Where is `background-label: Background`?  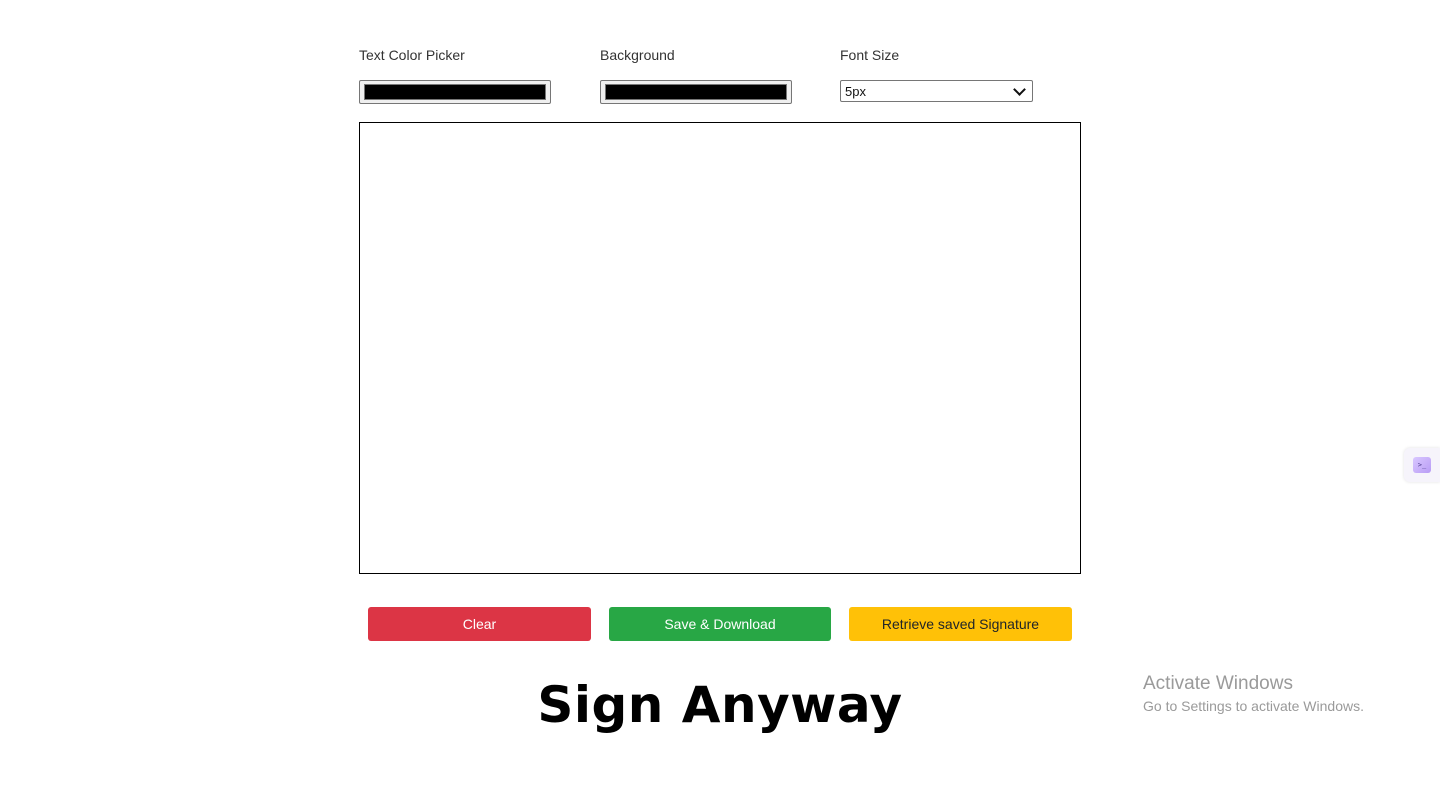 background-label: Background is located at coordinates (637, 55).